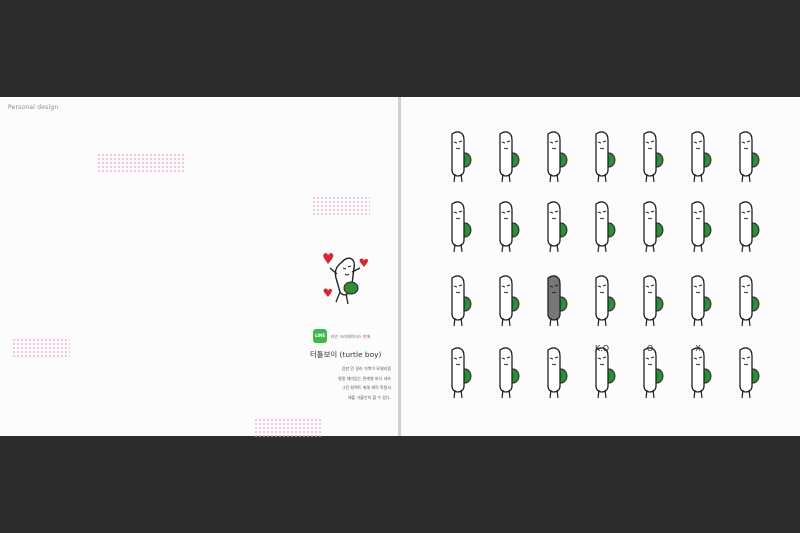  I want to click on description-line: 그린 컬렉트 위해 캐릭 학원서, so click(366, 387).